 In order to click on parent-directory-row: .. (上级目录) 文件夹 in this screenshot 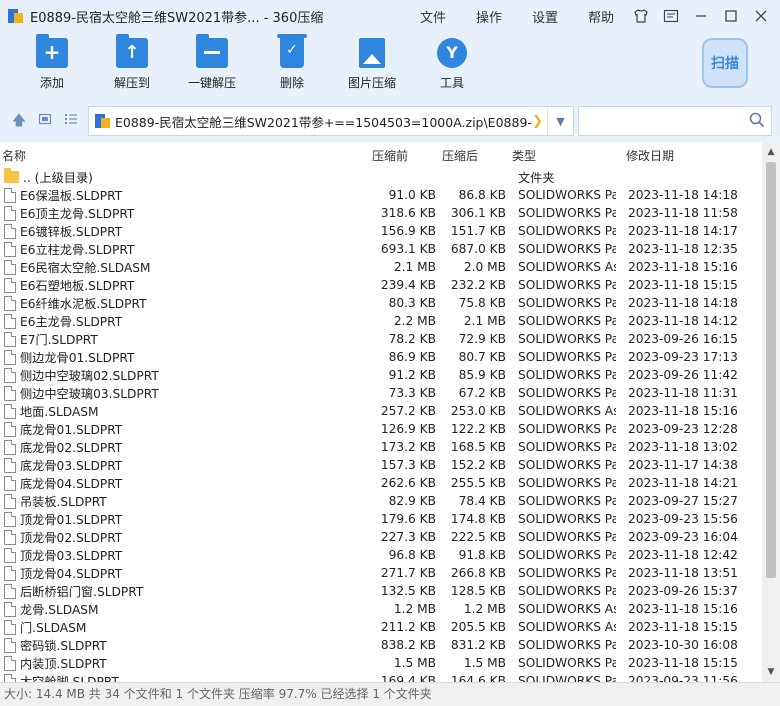, I will do `click(381, 177)`.